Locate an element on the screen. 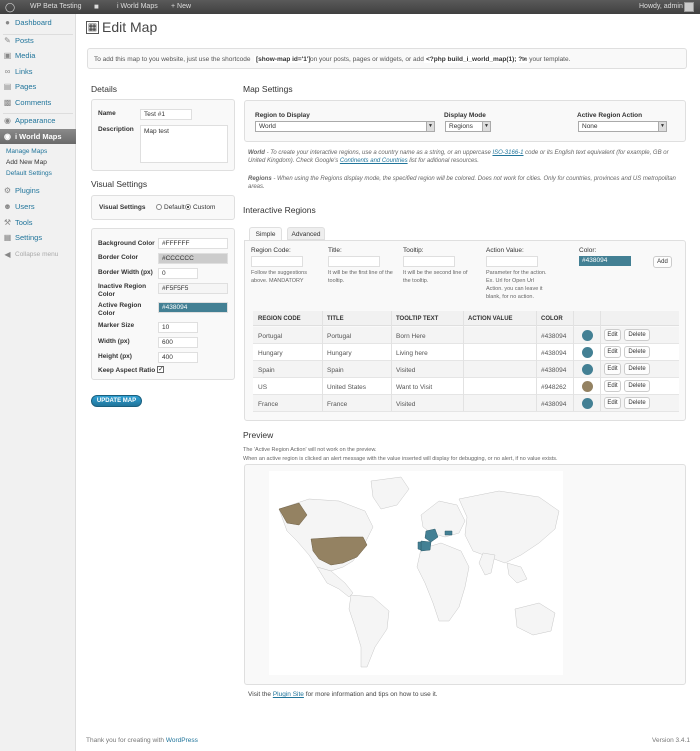 Image resolution: width=700 pixels, height=751 pixels. menu-appearance: ◉ Appearance is located at coordinates (38, 120).